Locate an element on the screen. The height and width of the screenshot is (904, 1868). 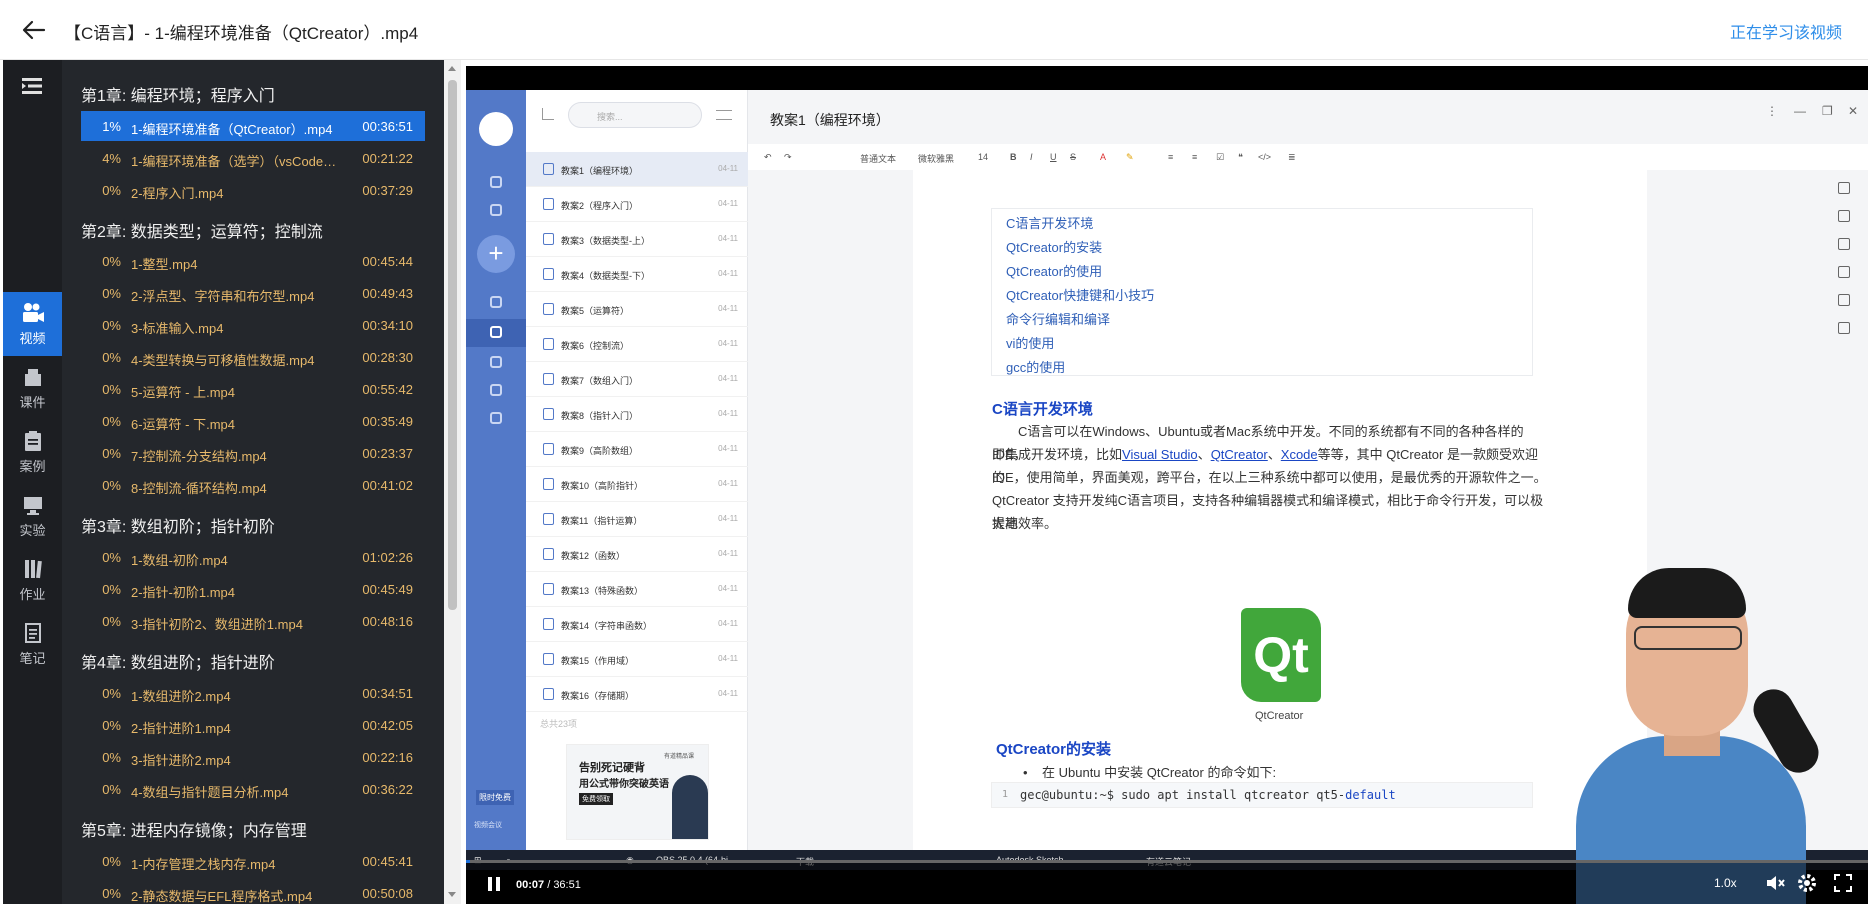
layers-icon is located at coordinates (496, 302).